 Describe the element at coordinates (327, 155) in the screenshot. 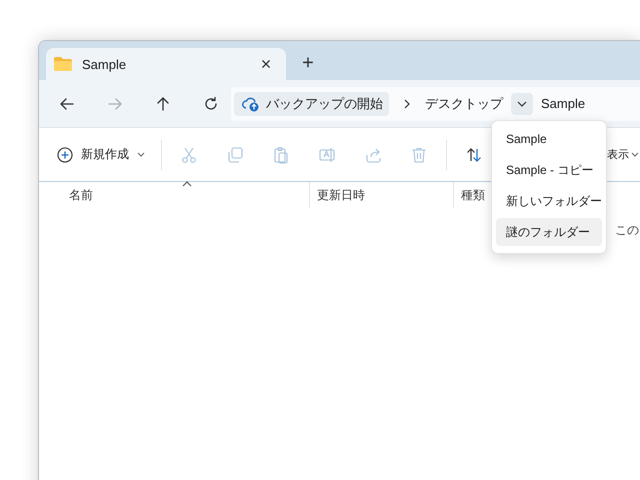

I see `rename-icon` at that location.